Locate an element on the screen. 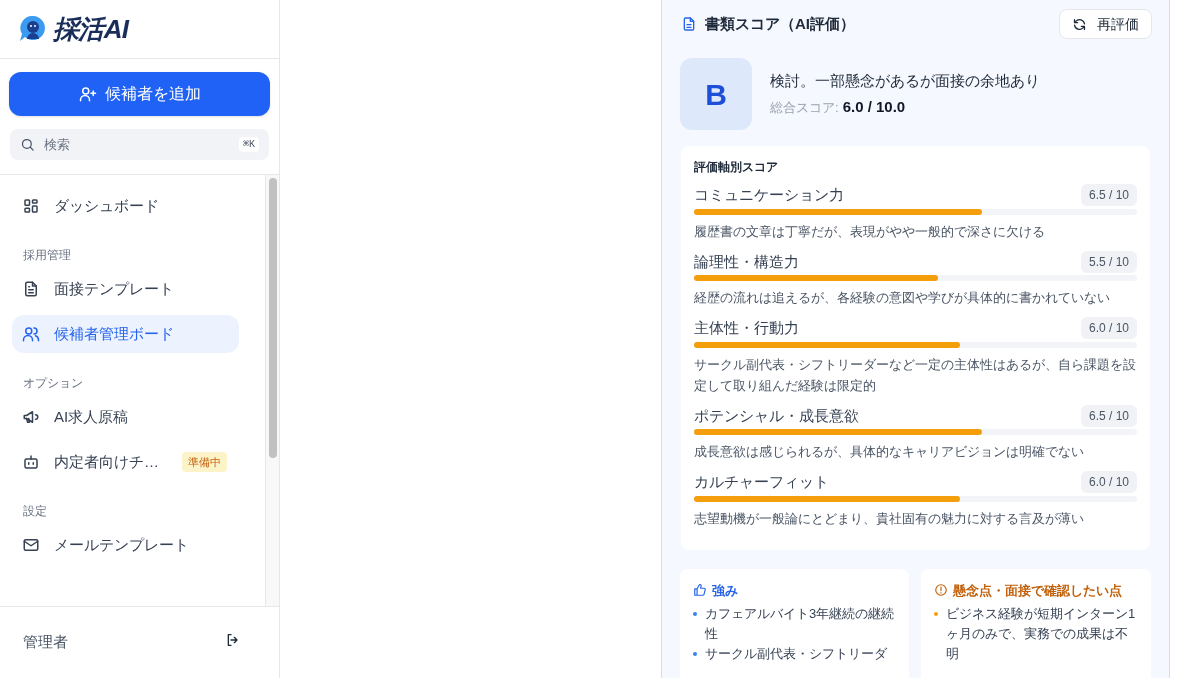  axis-comment: サークル副代表・シフトリーダーなど一定の主体性はあるが、自ら課題を設定して取り組んだ経験は限定的 is located at coordinates (915, 375).